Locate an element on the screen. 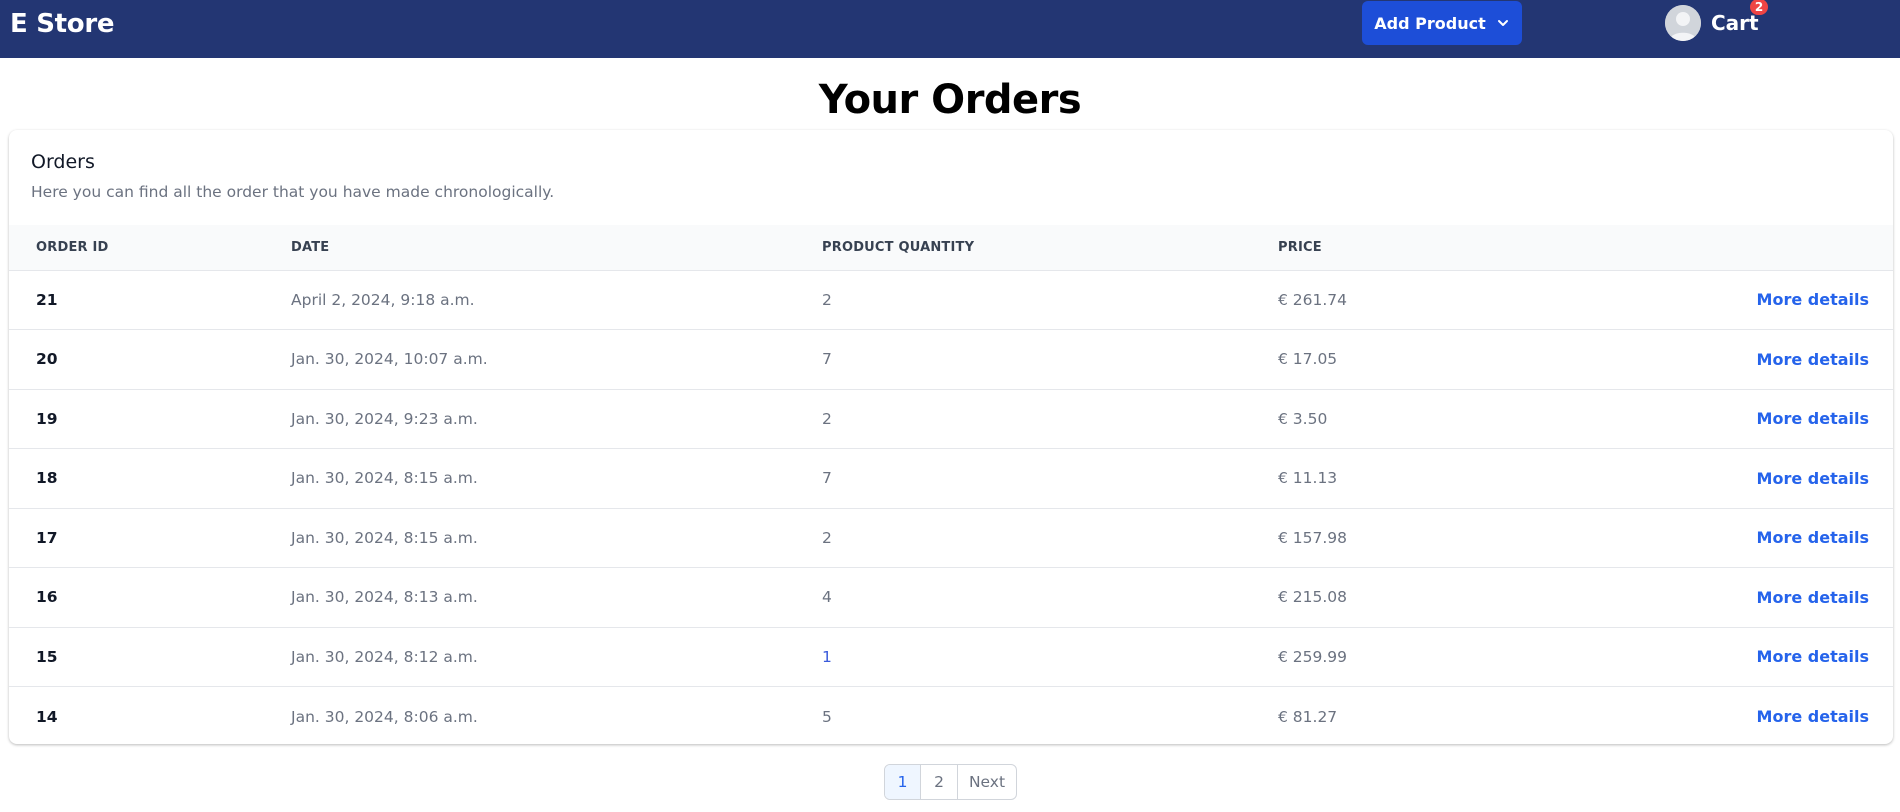 This screenshot has height=812, width=1900. order-date-cell: April 2, 2024, 9:18 a.m. is located at coordinates (383, 299).